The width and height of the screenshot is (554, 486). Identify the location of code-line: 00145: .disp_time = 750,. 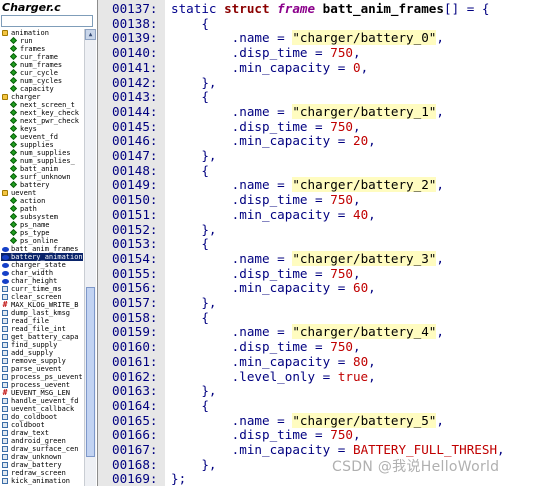
(326, 126).